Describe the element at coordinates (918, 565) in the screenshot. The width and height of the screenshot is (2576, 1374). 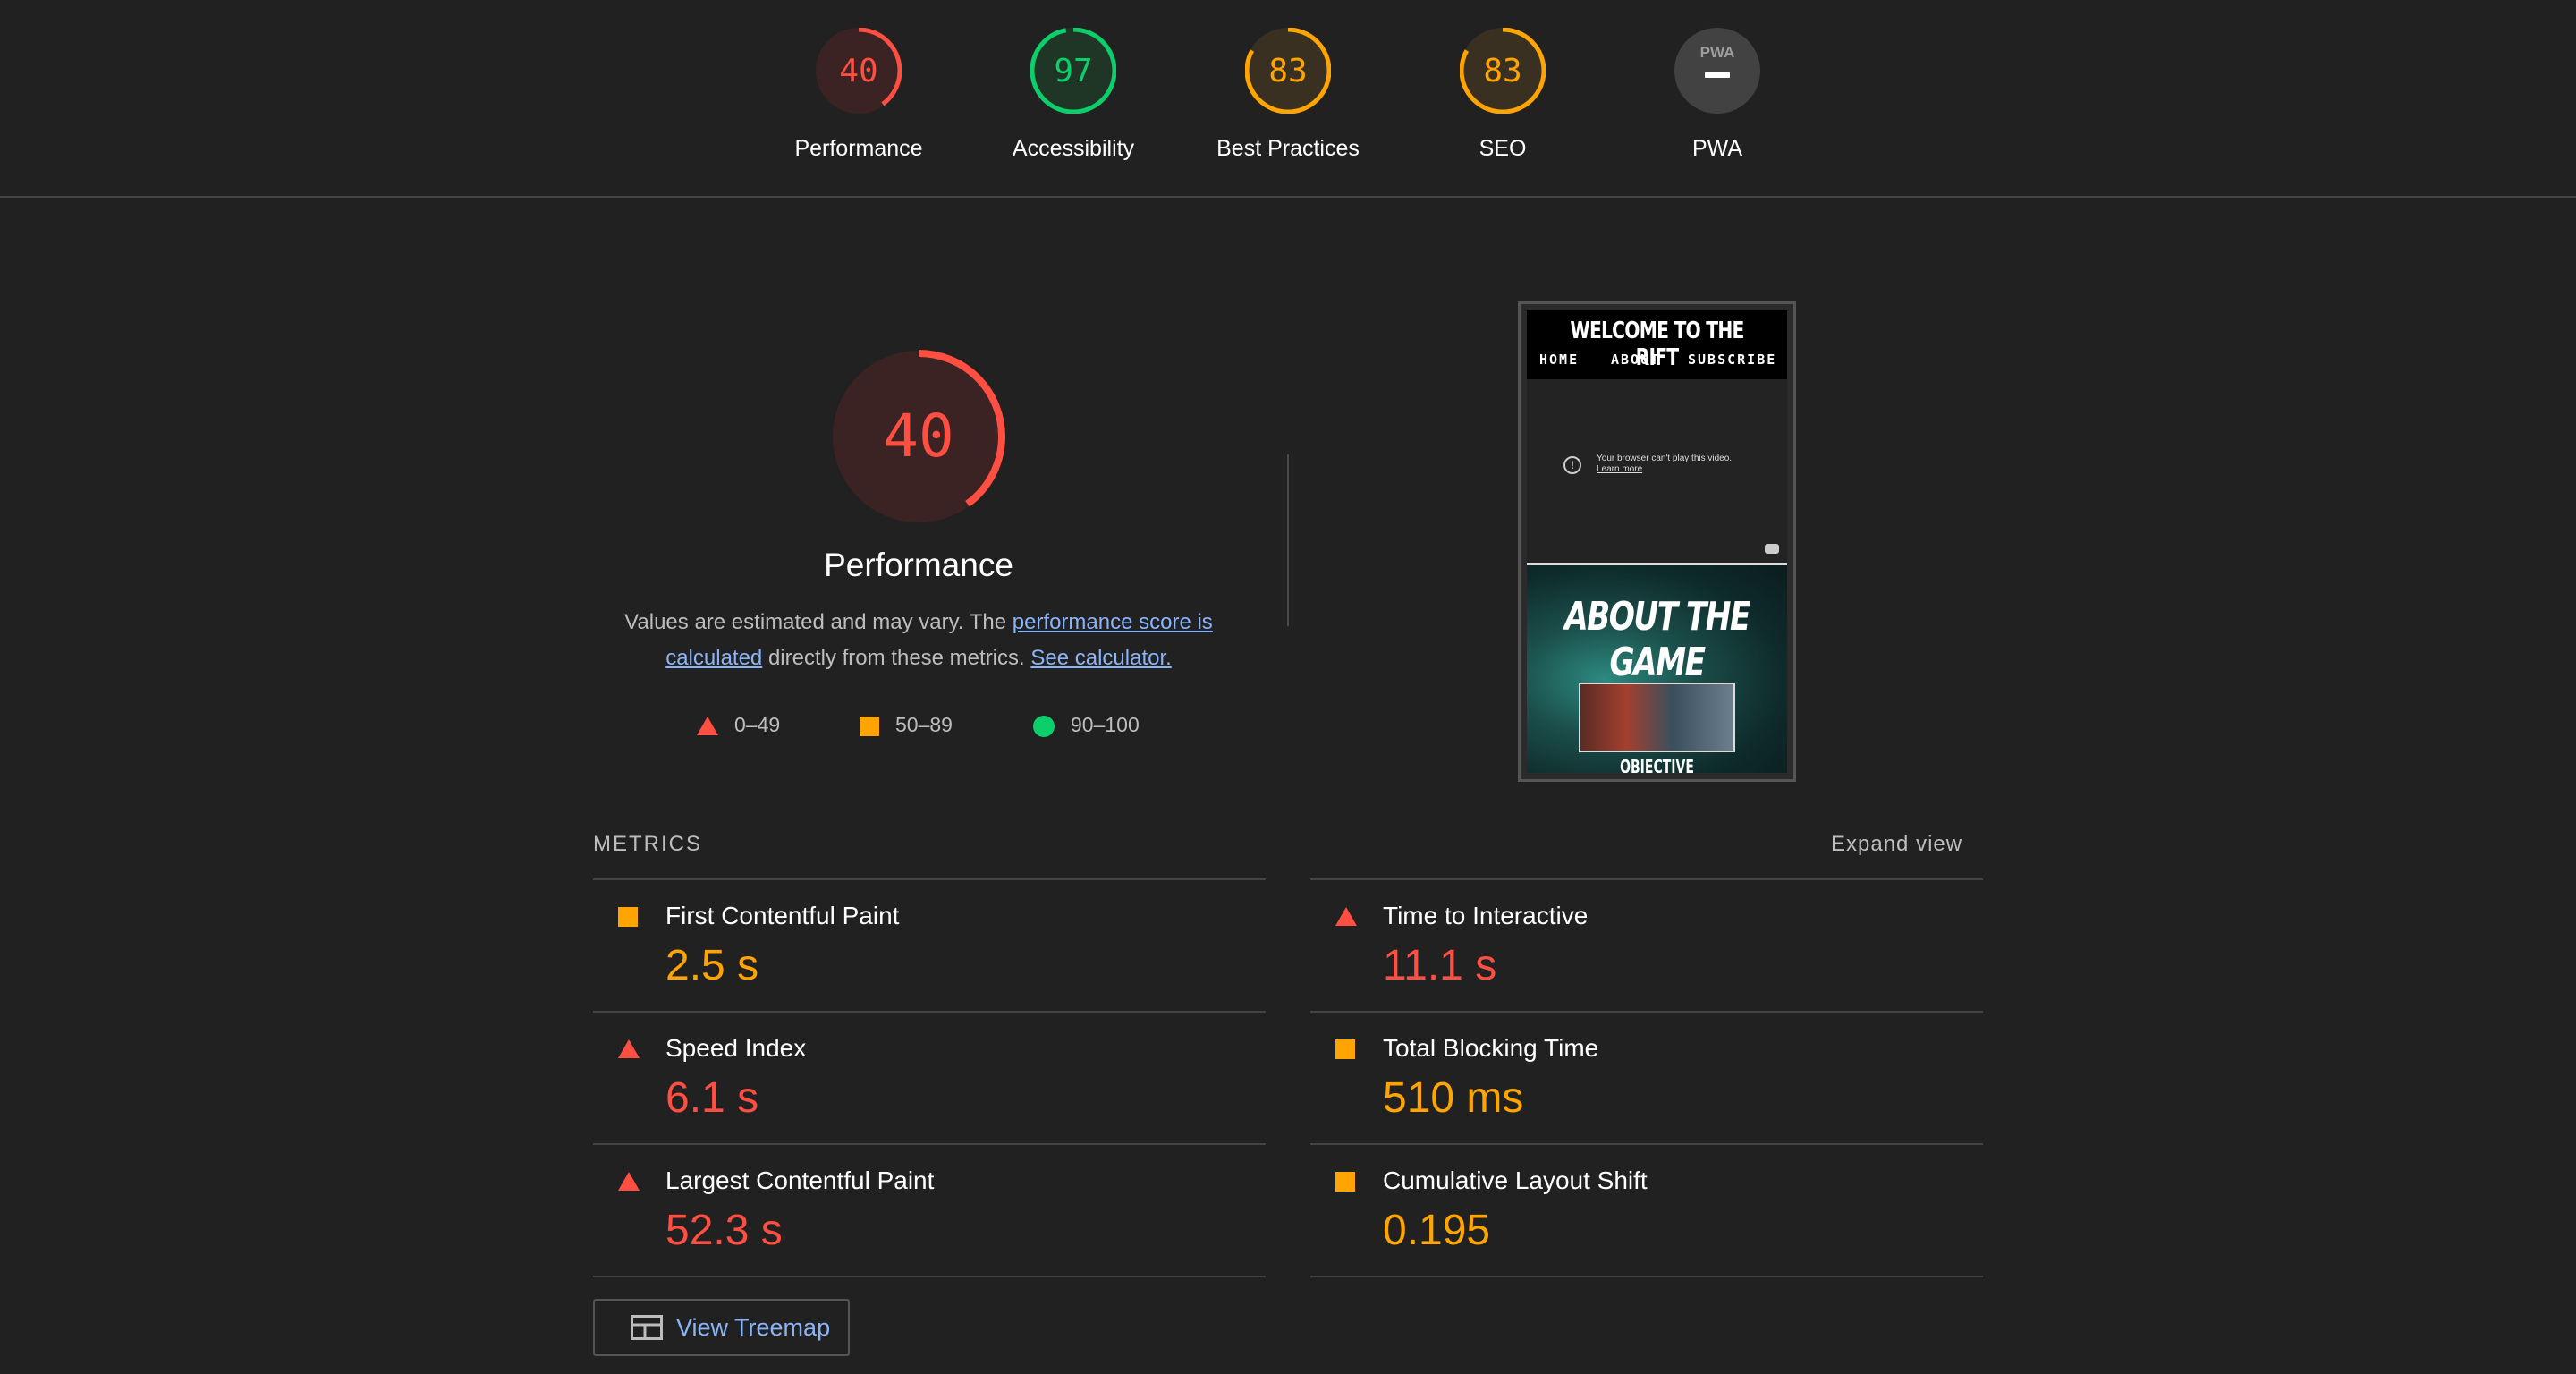
I see `hero-title: Performance` at that location.